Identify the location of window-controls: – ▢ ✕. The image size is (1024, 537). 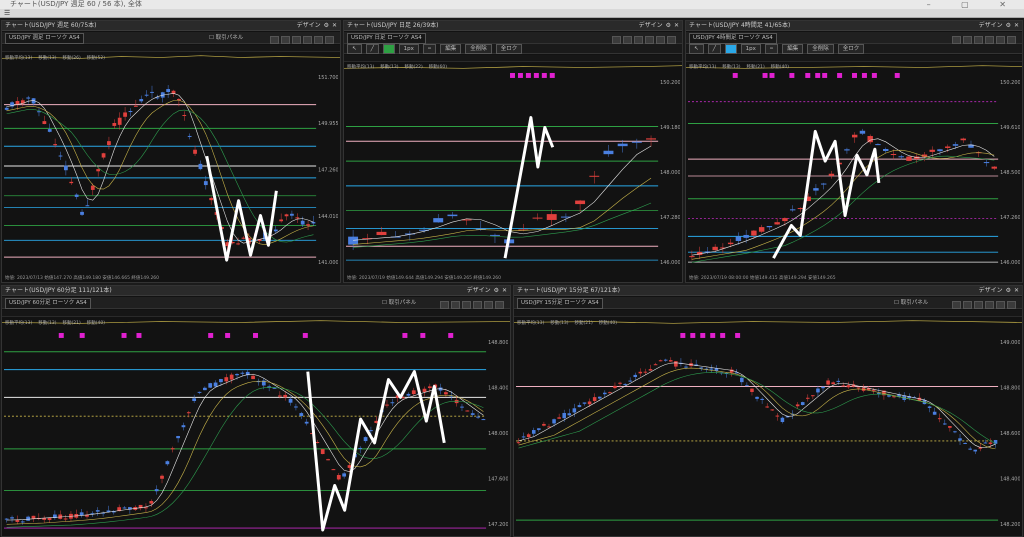
(973, 4).